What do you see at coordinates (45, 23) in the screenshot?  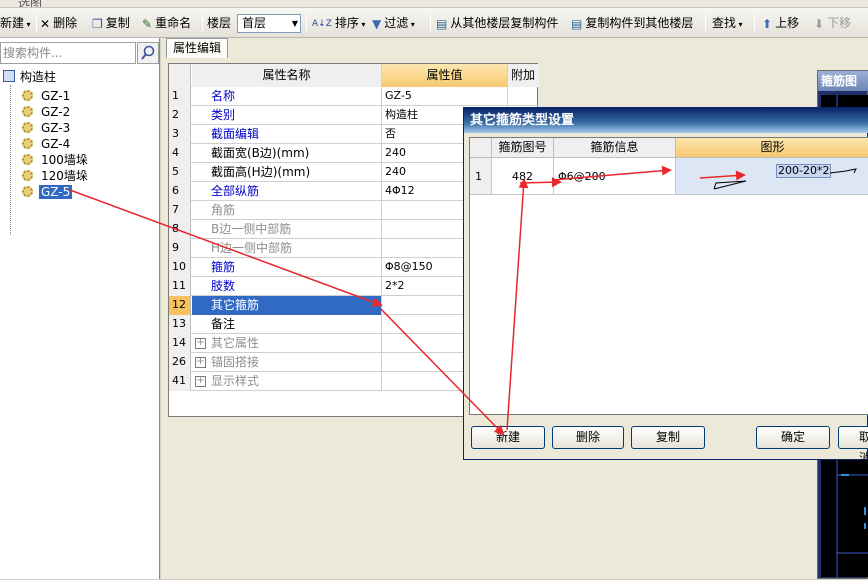 I see `delete-icon: ✕` at bounding box center [45, 23].